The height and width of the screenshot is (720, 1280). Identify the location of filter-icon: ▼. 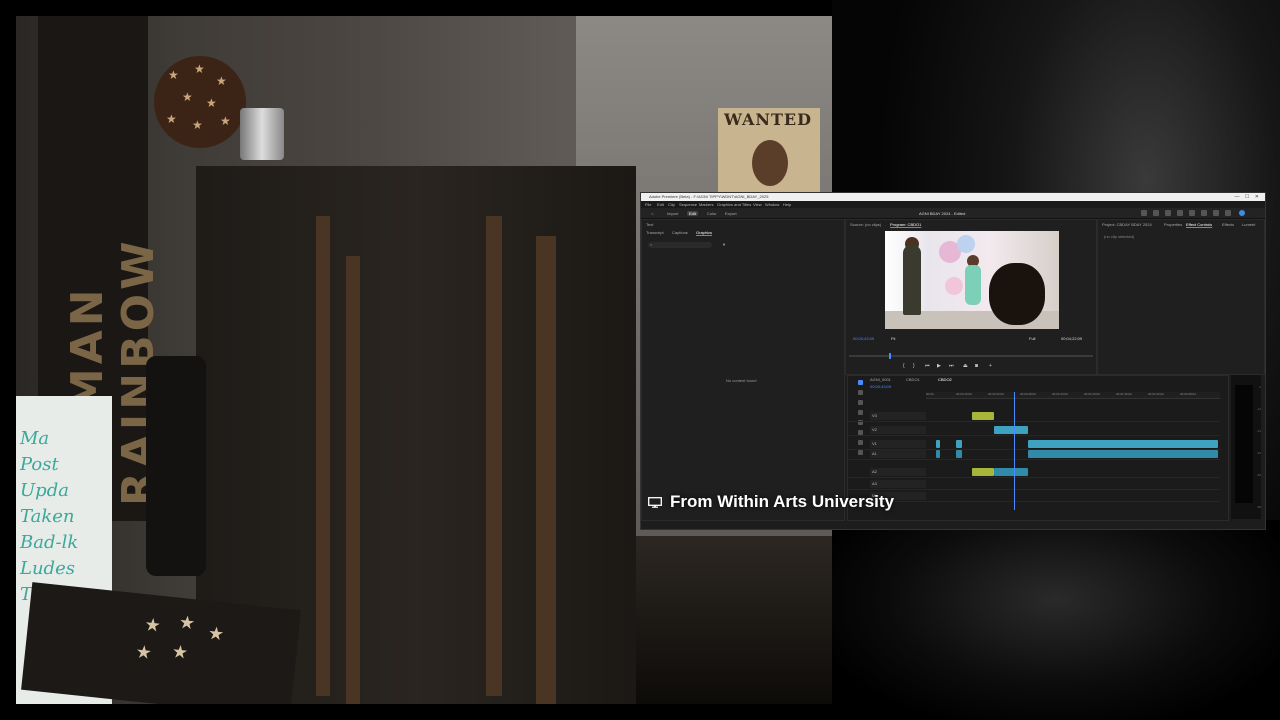
(724, 244).